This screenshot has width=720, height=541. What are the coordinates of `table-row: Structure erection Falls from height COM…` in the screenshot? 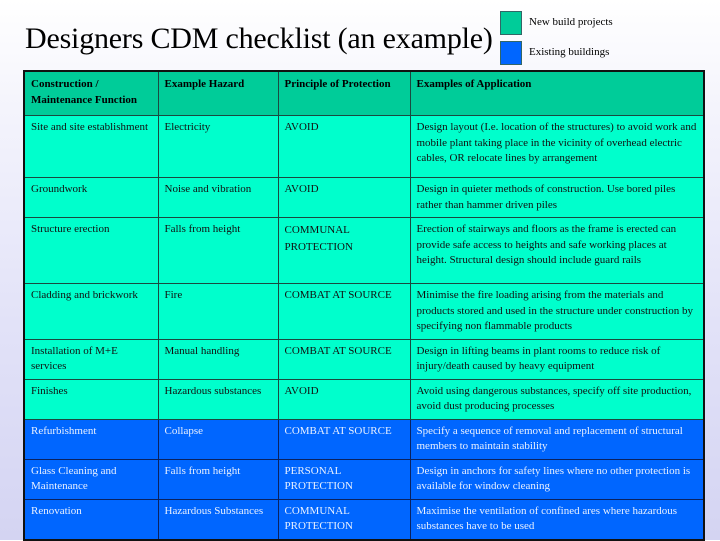 It's located at (364, 250).